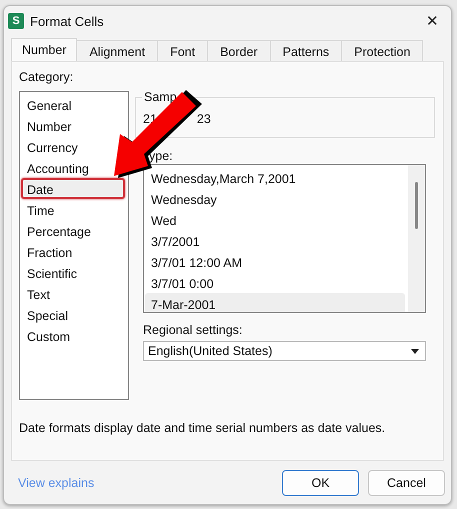  Describe the element at coordinates (202, 428) in the screenshot. I see `description: Date formats display date and time serial numbers as date values.` at that location.